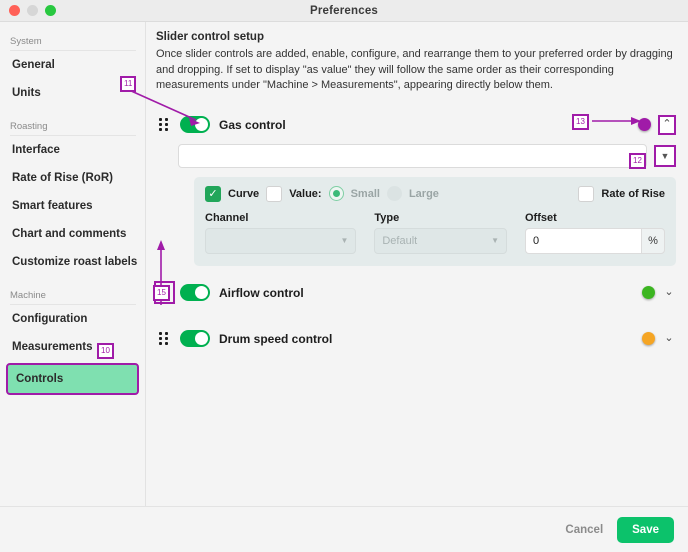 This screenshot has height=552, width=688. Describe the element at coordinates (416, 125) in the screenshot. I see `control-row-gas: Gas control ⌃` at that location.